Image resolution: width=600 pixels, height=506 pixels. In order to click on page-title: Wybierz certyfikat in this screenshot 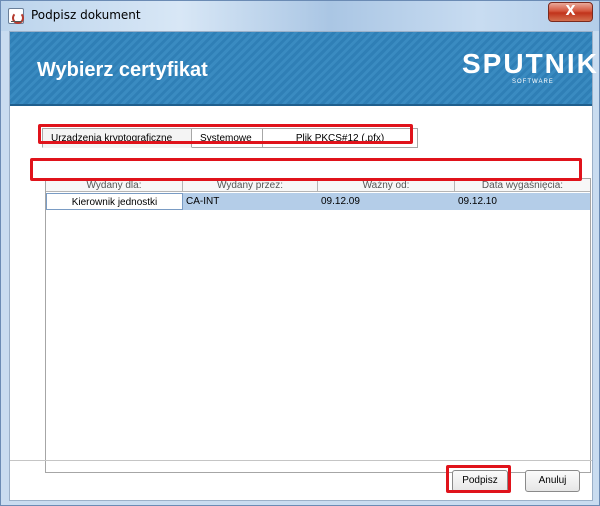, I will do `click(122, 70)`.